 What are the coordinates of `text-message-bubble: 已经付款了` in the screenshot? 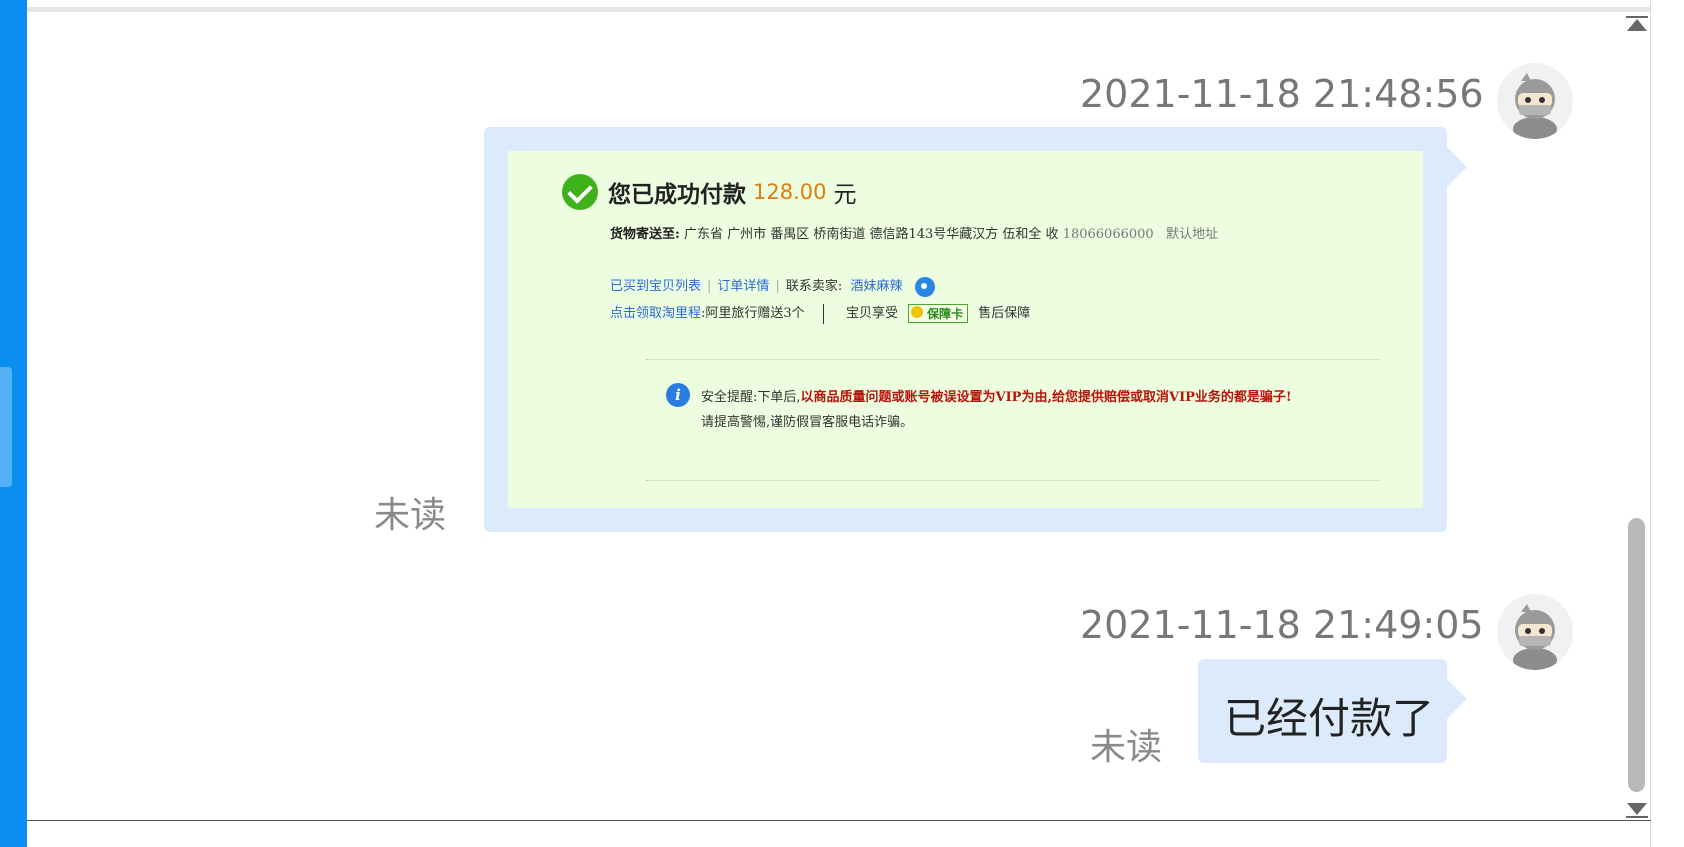 It's located at (1332, 711).